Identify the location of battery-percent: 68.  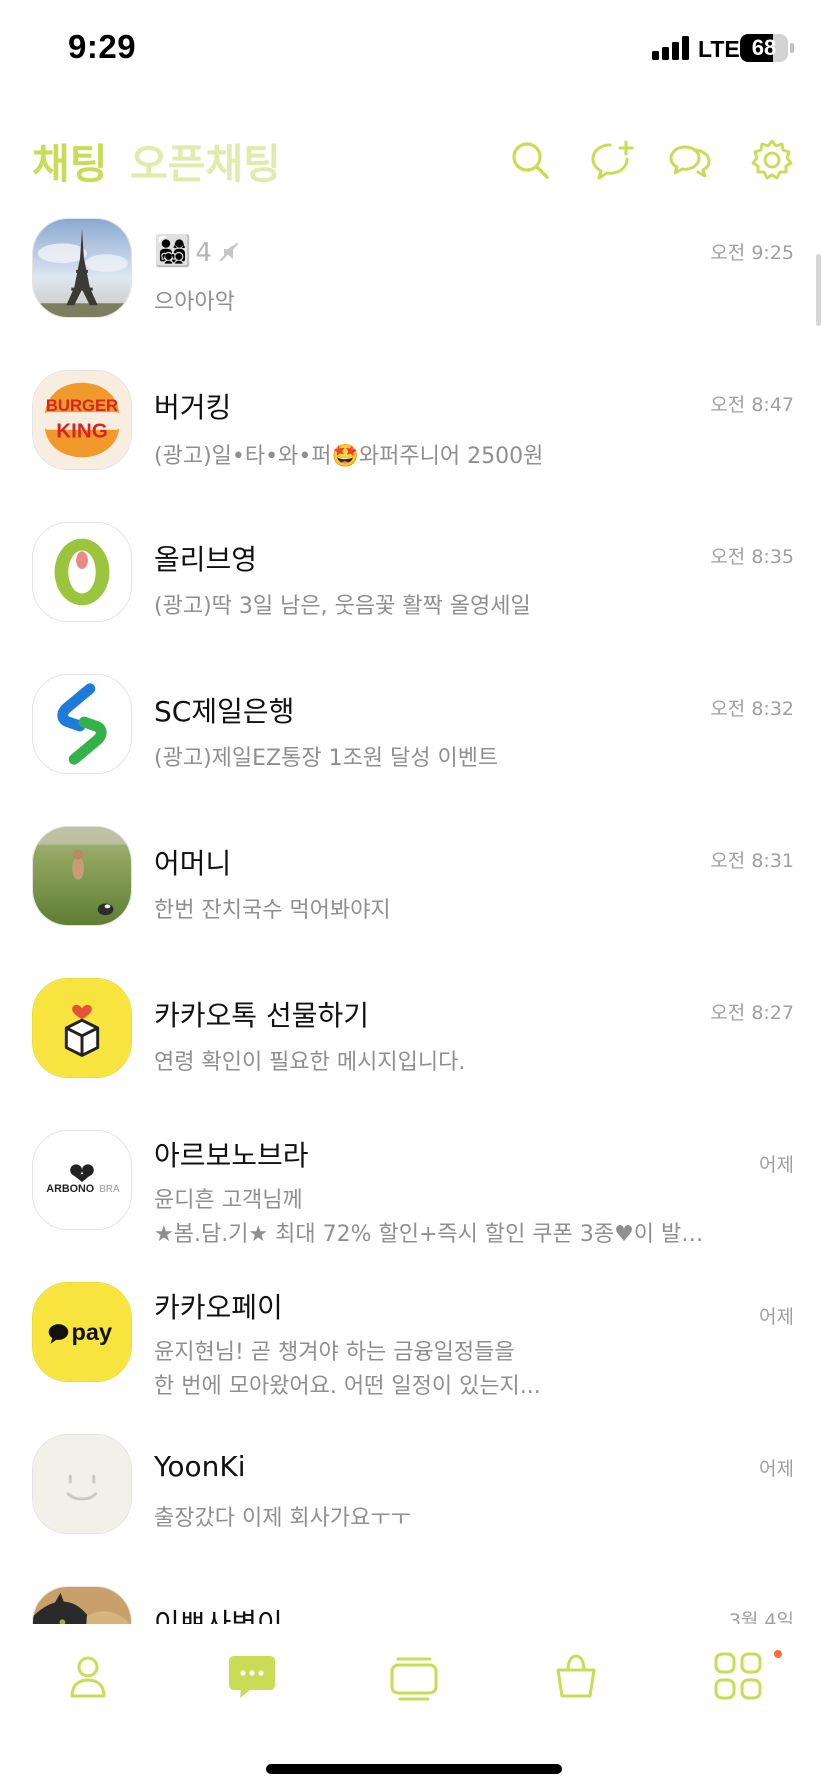
(764, 47).